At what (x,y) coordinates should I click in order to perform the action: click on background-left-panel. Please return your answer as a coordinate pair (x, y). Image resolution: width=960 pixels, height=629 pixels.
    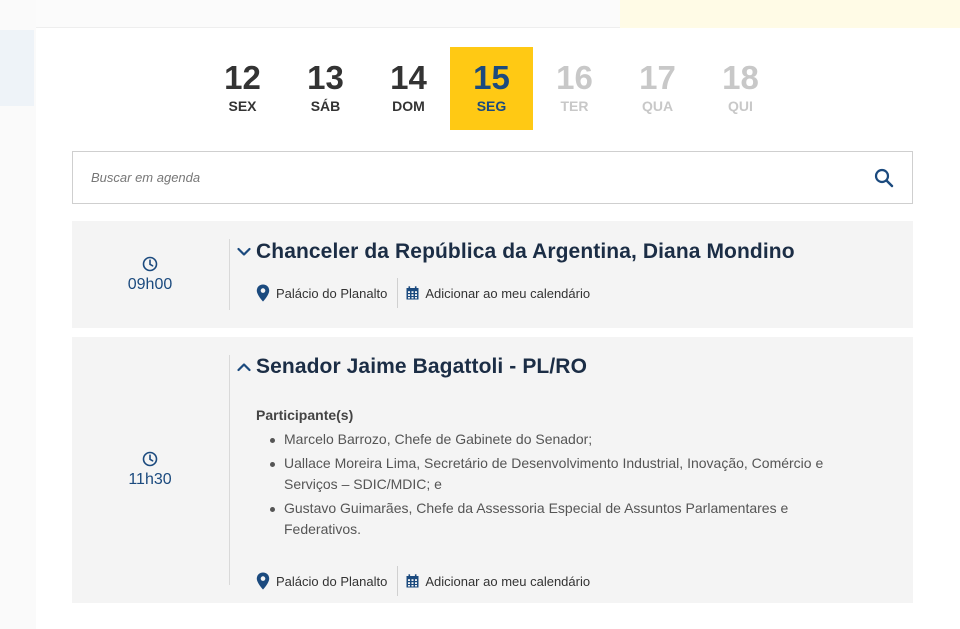
    Looking at the image, I should click on (18, 314).